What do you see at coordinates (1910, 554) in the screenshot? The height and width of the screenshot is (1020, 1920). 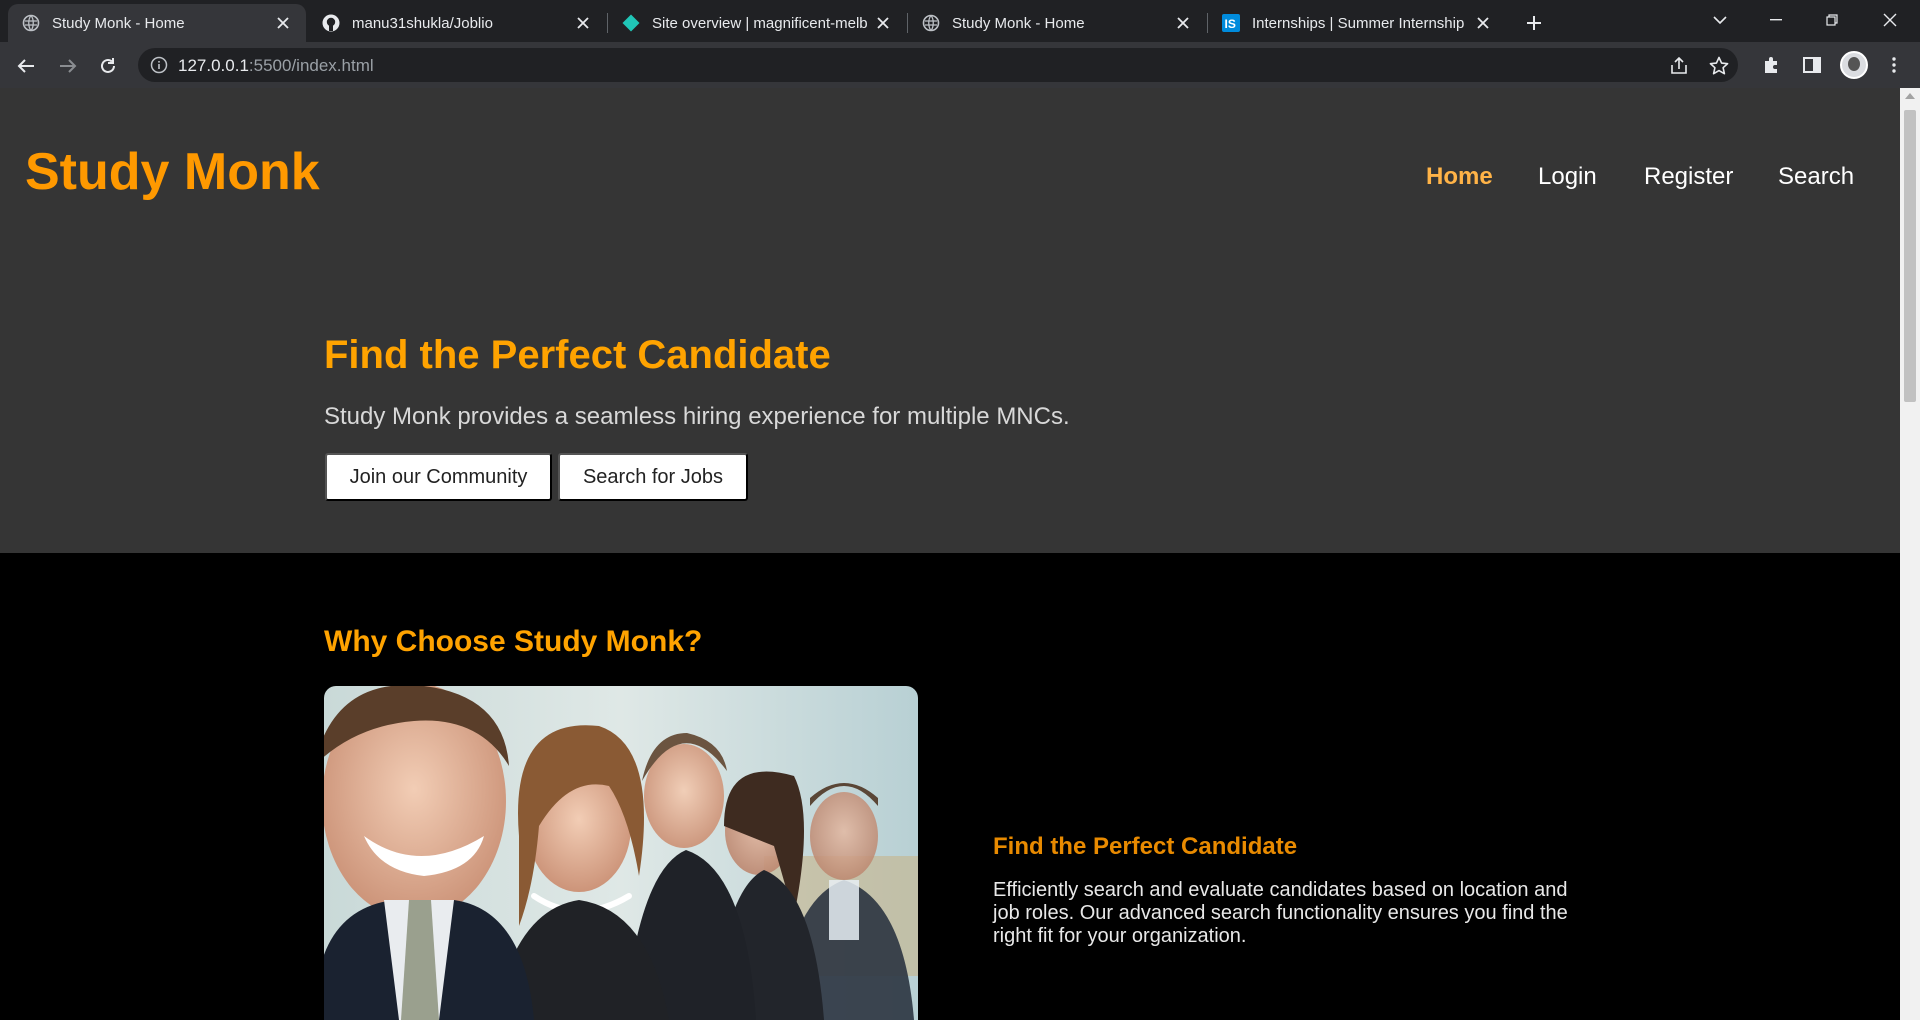 I see `vertical-scrollbar` at bounding box center [1910, 554].